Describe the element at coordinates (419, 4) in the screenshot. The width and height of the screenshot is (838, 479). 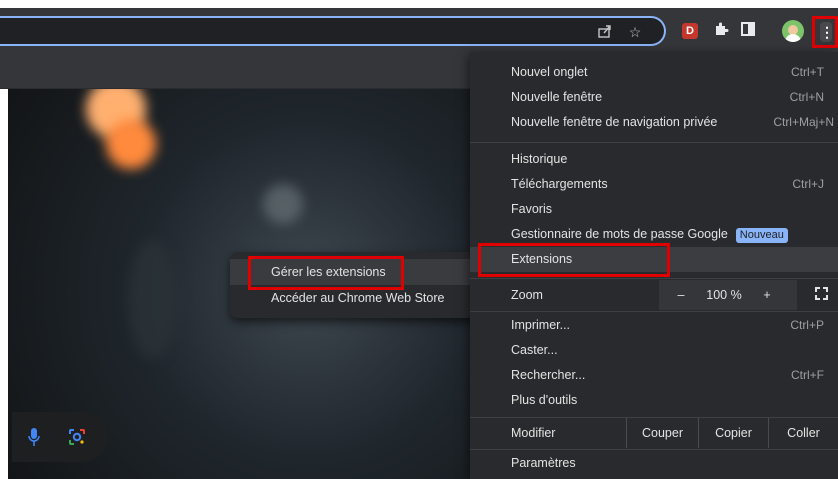
I see `top-strip` at that location.